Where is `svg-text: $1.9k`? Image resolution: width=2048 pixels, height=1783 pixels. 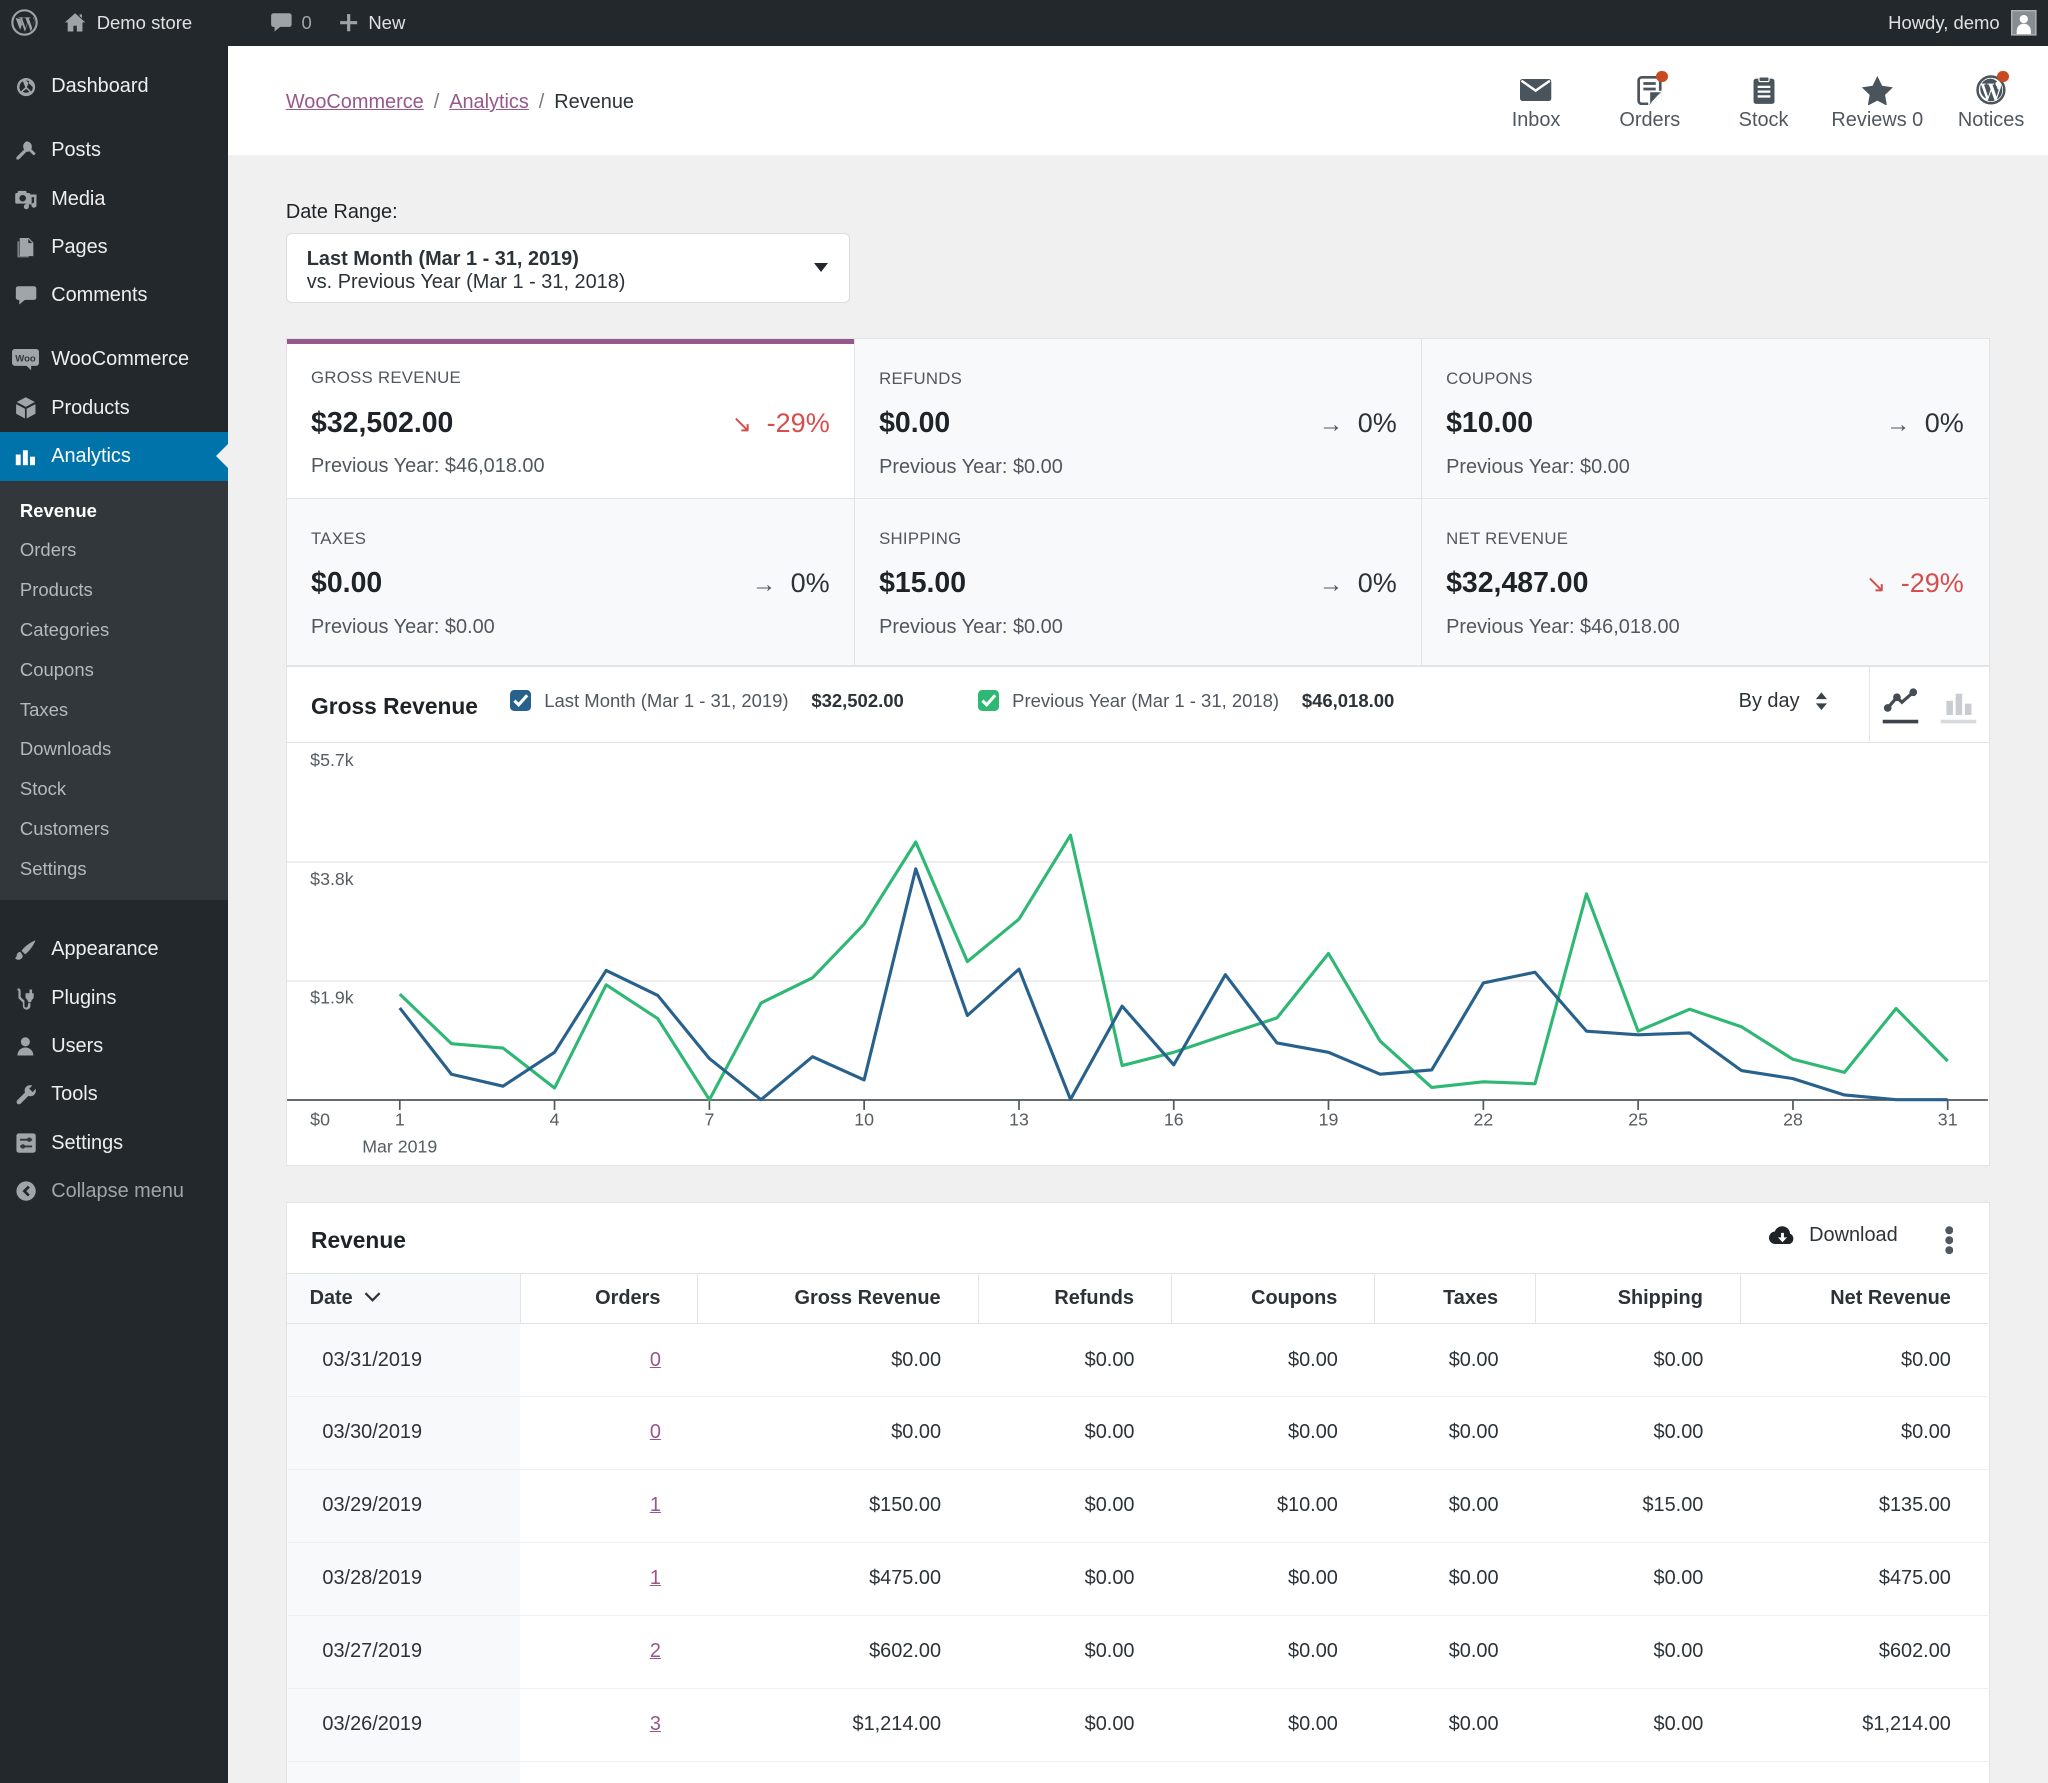 svg-text: $1.9k is located at coordinates (332, 998).